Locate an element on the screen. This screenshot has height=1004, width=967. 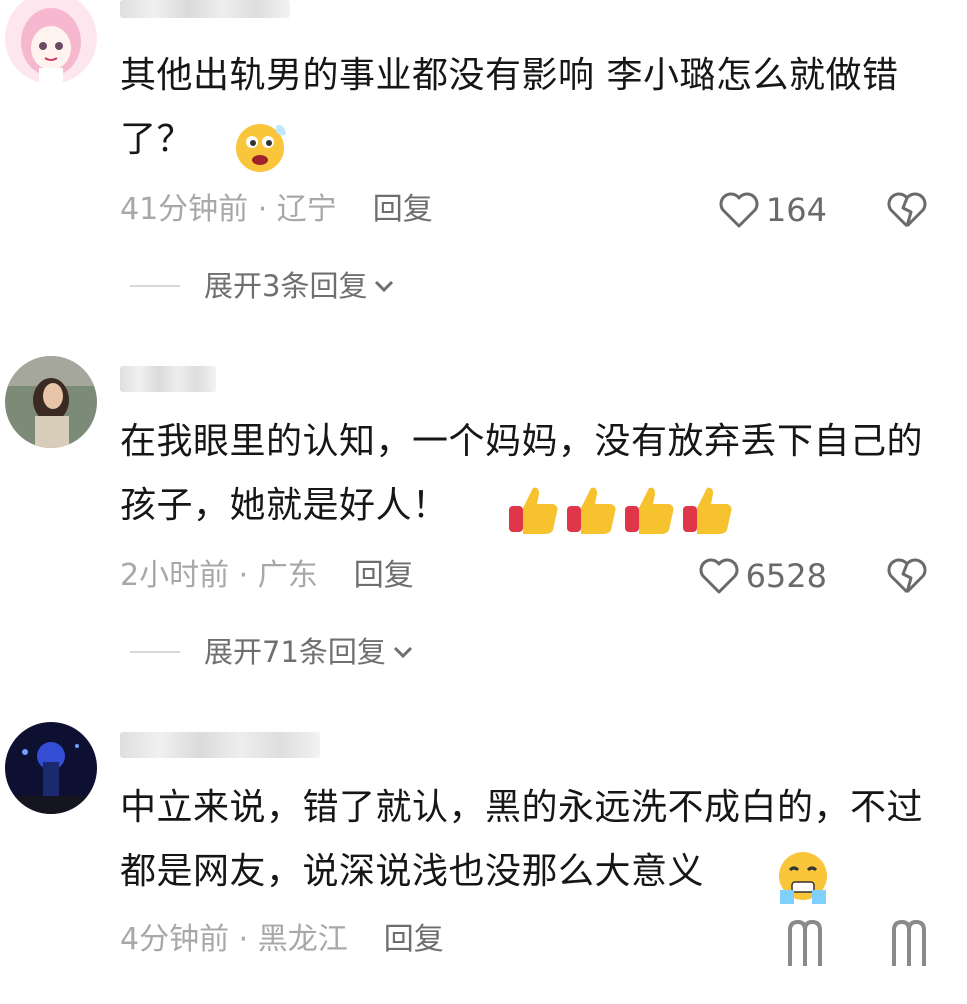
expand-replies-button: 展开3条回复 is located at coordinates (263, 286).